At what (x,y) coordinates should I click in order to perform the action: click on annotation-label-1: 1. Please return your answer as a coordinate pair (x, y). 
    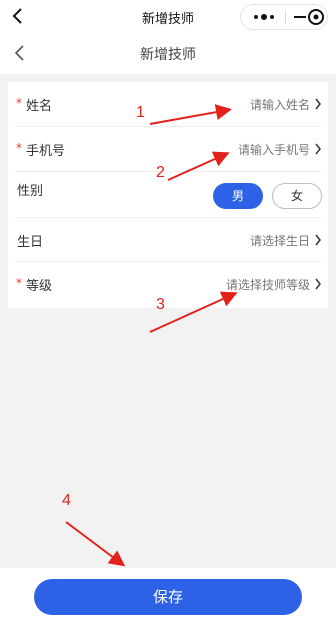
    Looking at the image, I should click on (140, 112).